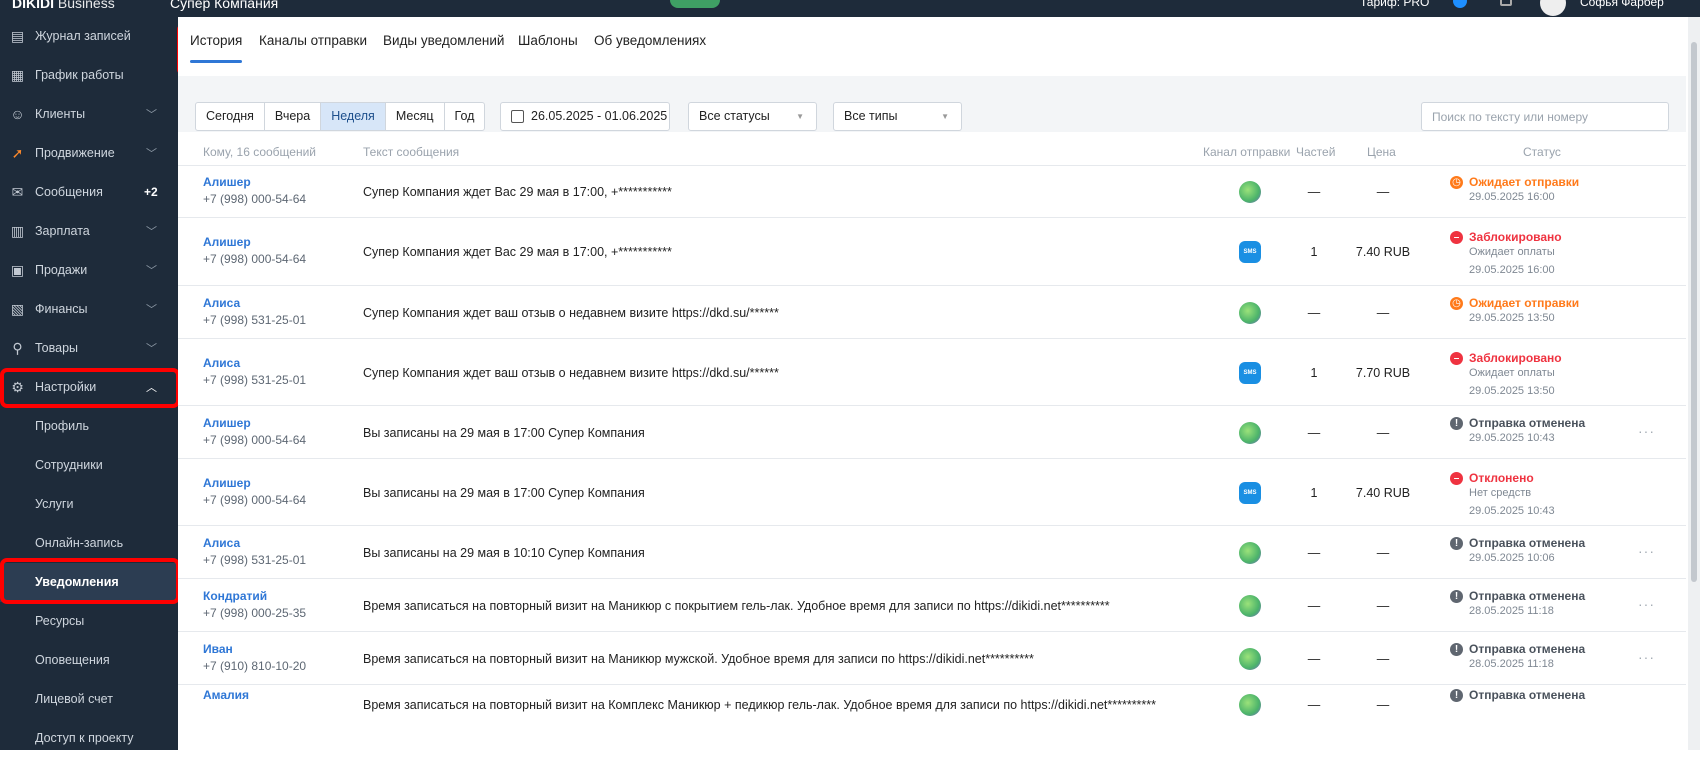 This screenshot has height=758, width=1700. What do you see at coordinates (63, 5) in the screenshot?
I see `brand-logo: DIKIDI Business` at bounding box center [63, 5].